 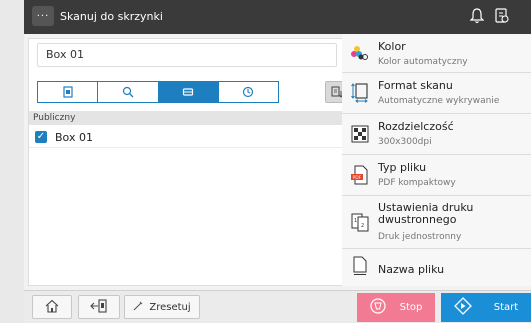 What do you see at coordinates (426, 213) in the screenshot?
I see `setting-title: Ustawienia druku dwustronnego` at bounding box center [426, 213].